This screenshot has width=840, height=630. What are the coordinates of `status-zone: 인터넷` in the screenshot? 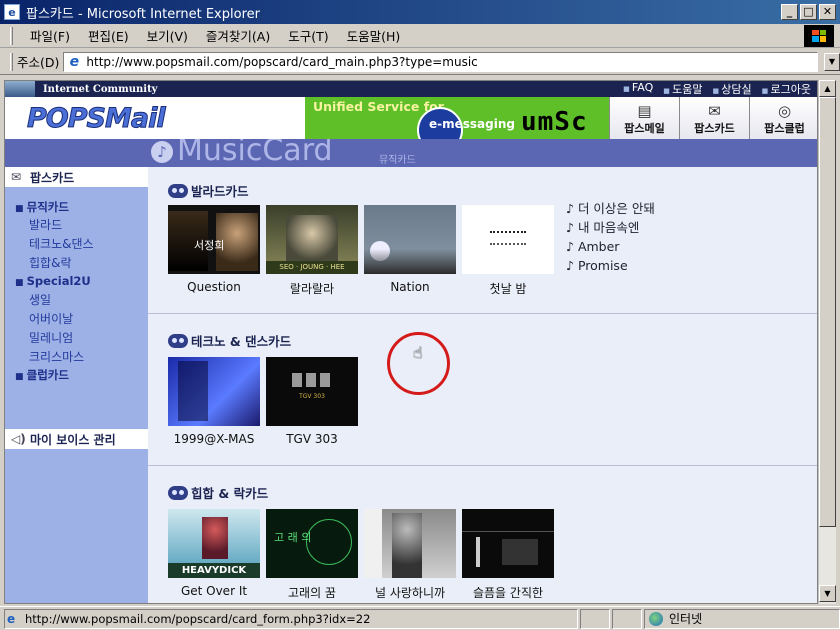 It's located at (742, 618).